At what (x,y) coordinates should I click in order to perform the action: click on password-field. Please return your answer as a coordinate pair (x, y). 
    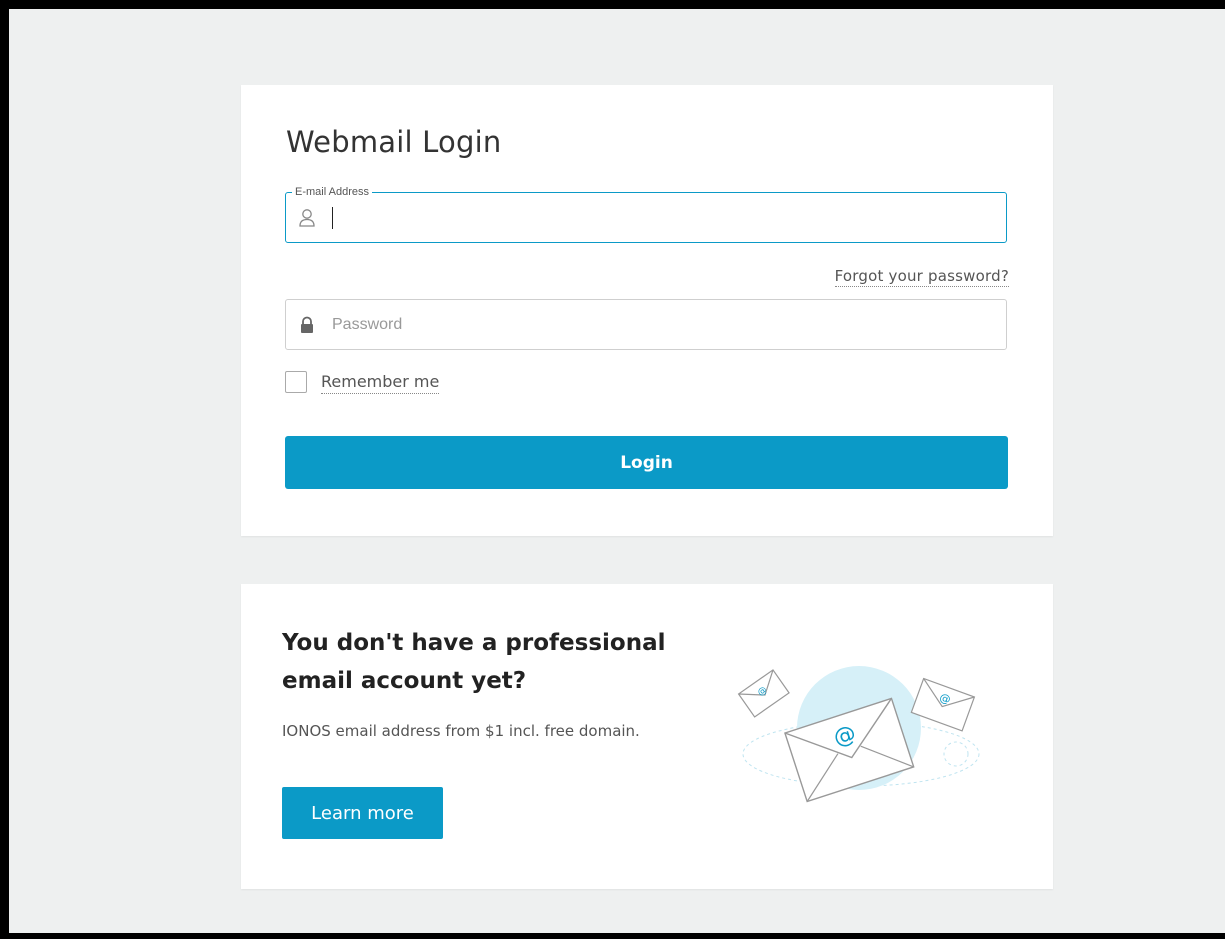
    Looking at the image, I should click on (646, 324).